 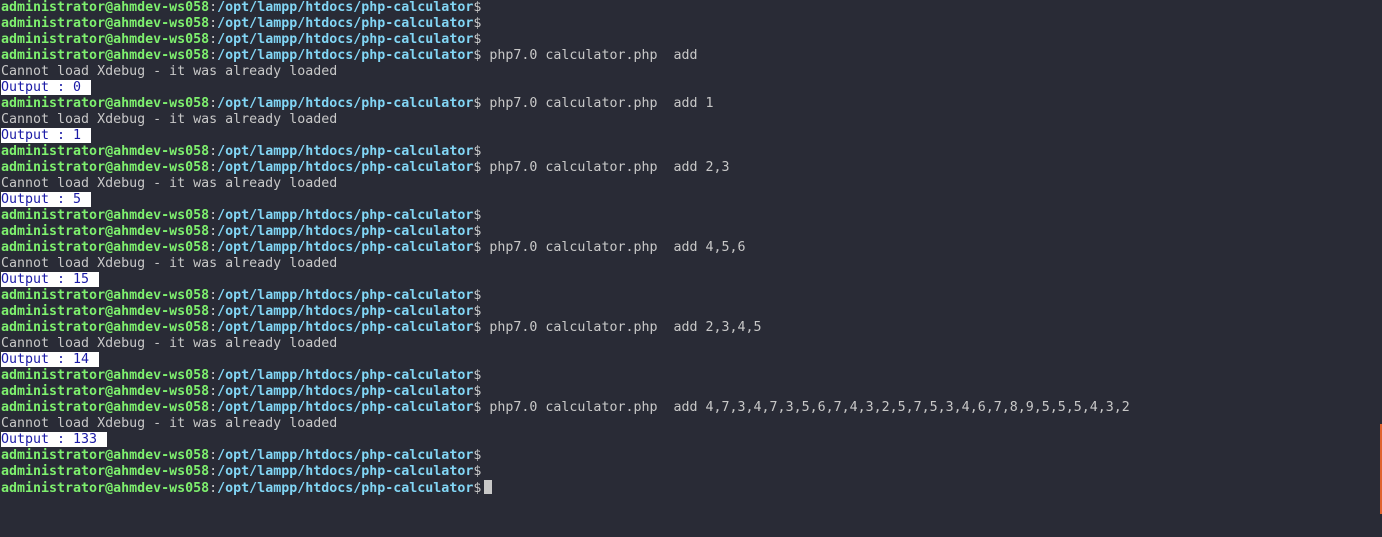 What do you see at coordinates (597, 103) in the screenshot?
I see `command-text: php7.0 calculator.php add 1` at bounding box center [597, 103].